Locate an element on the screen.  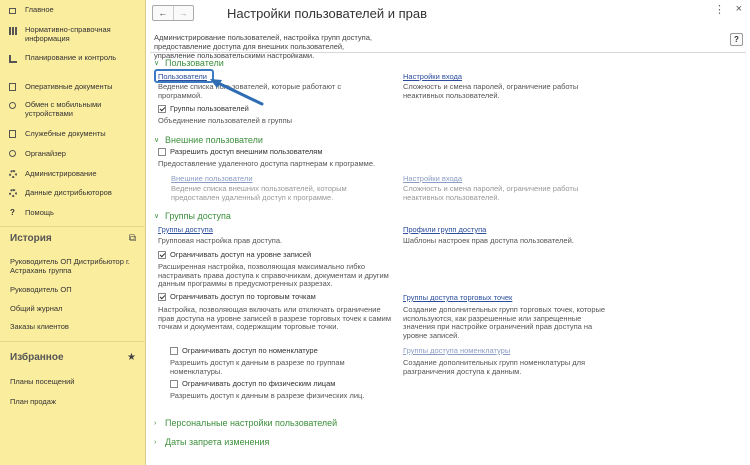
home-icon is located at coordinates (12, 9).